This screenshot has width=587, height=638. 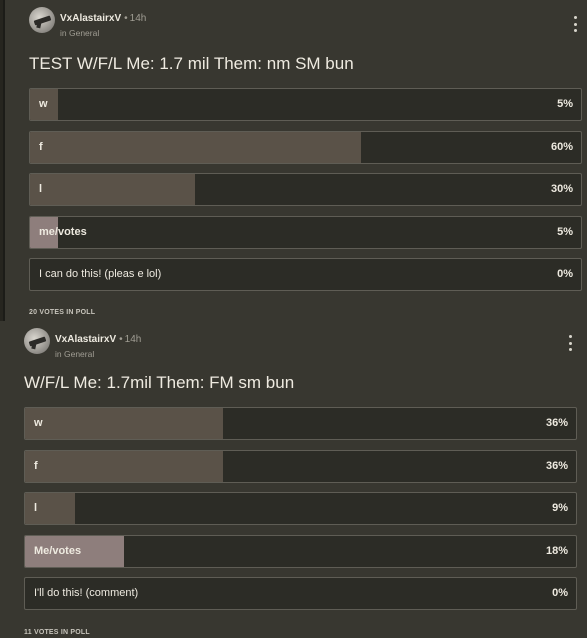 What do you see at coordinates (300, 593) in the screenshot?
I see `poll-option: I'll do this! (comment) 0%` at bounding box center [300, 593].